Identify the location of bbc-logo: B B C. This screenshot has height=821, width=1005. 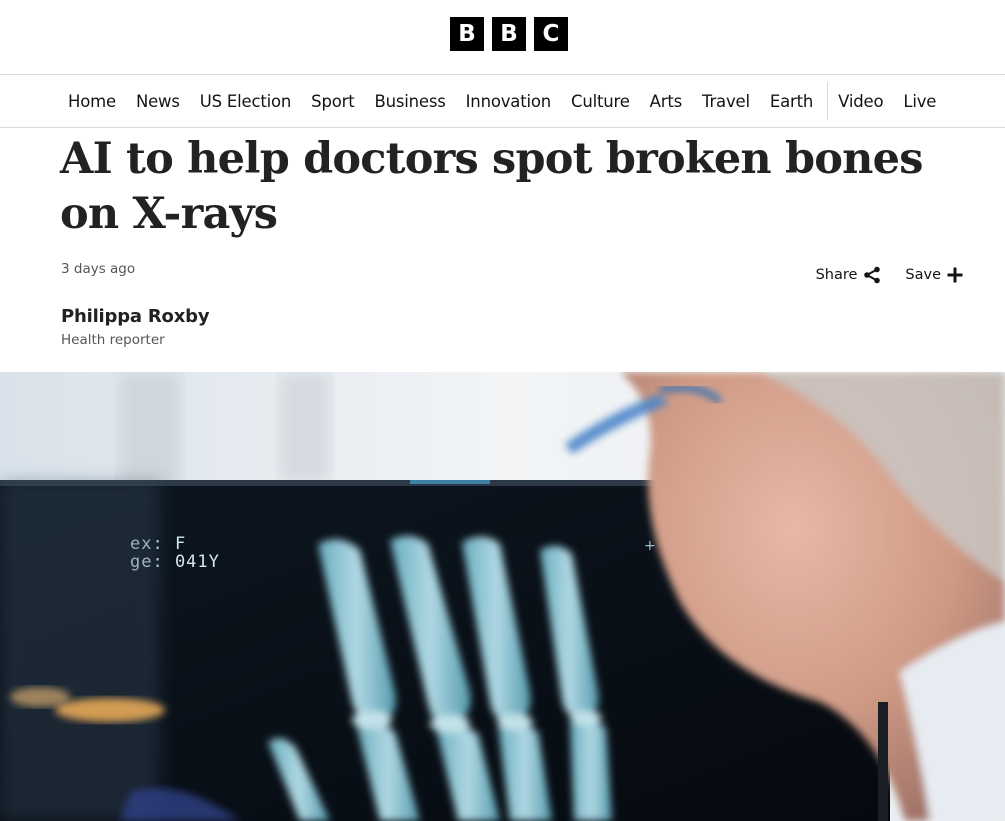
(509, 34).